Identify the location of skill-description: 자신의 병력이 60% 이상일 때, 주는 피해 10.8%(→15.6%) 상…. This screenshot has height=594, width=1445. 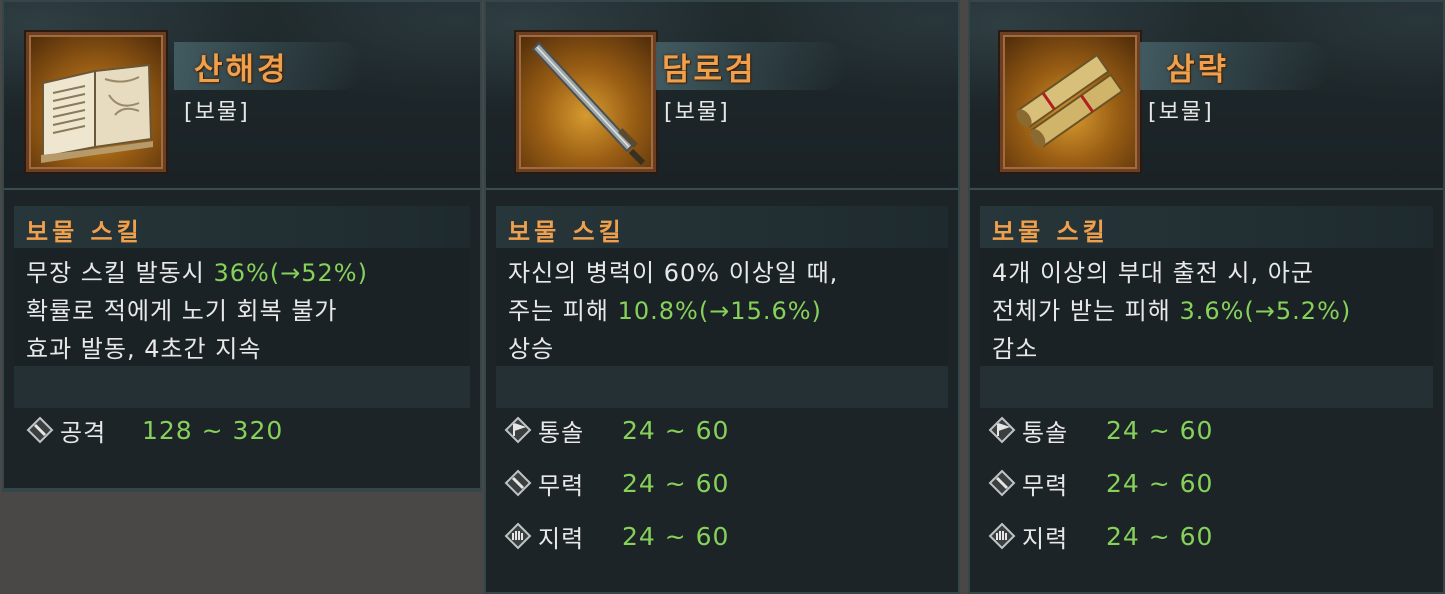
(728, 311).